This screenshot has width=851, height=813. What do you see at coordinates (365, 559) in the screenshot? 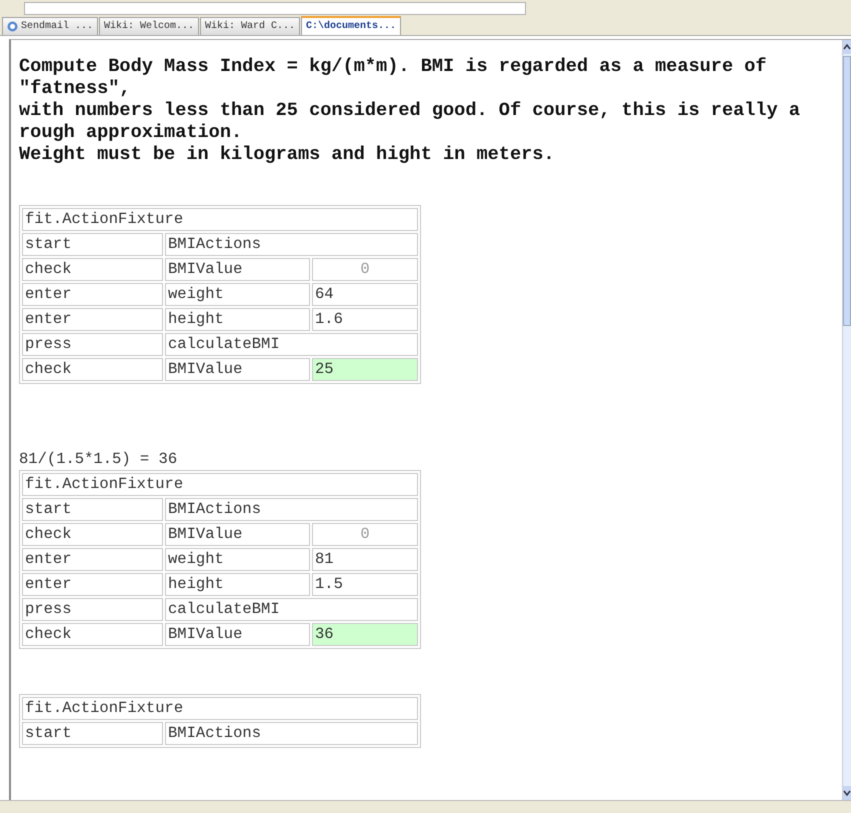
I see `table-cell: 81` at bounding box center [365, 559].